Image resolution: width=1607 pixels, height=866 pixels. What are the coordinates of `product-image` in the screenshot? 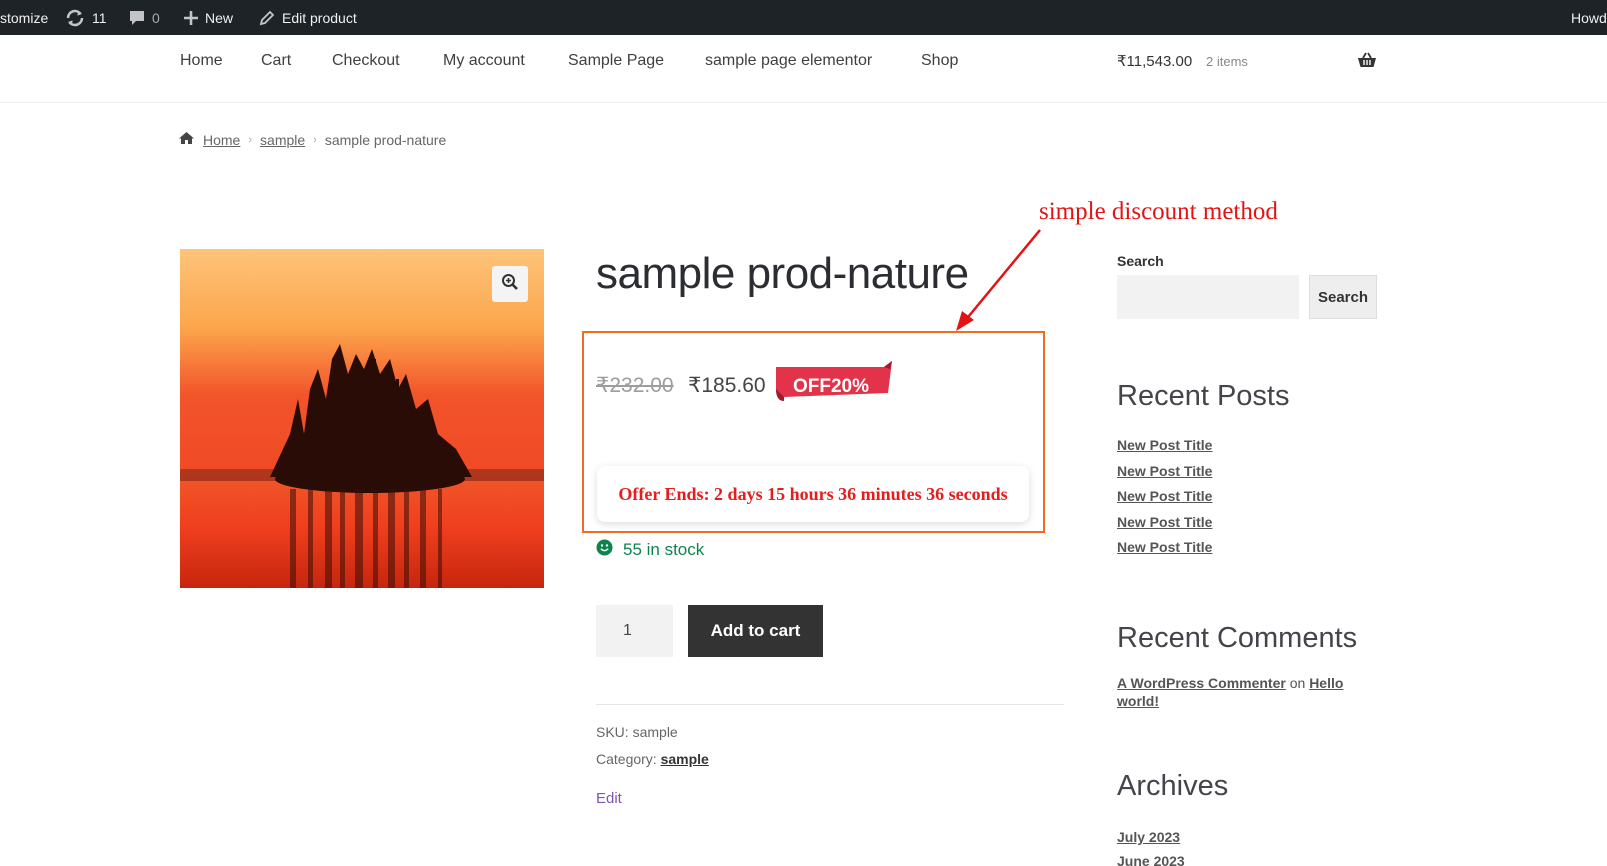 It's located at (362, 418).